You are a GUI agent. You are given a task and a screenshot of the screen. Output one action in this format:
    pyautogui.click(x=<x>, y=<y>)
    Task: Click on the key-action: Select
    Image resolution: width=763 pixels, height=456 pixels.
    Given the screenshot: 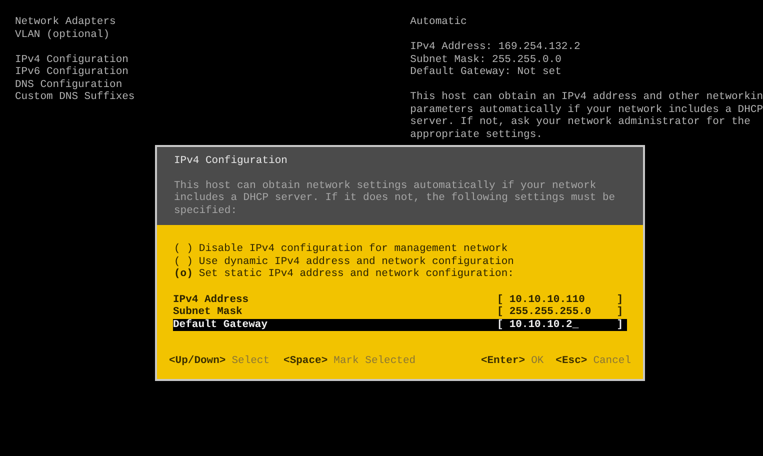 What is the action you would take?
    pyautogui.click(x=251, y=360)
    